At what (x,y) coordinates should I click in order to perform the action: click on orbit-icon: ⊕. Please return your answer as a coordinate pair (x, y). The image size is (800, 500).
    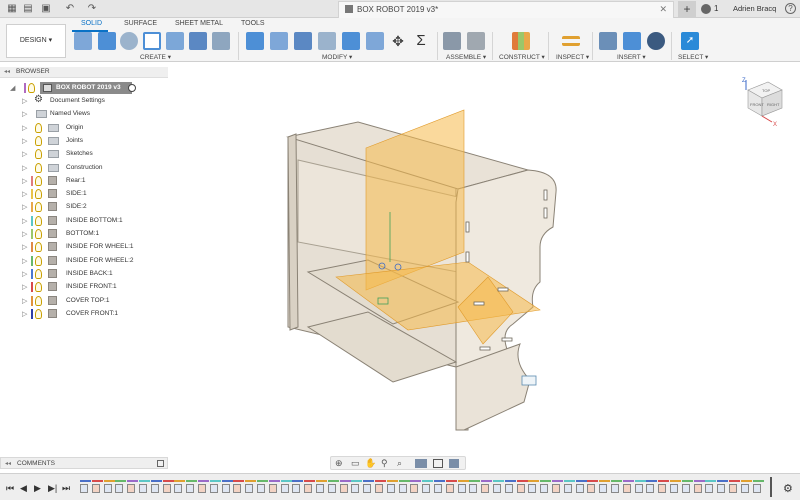
    Looking at the image, I should click on (339, 463).